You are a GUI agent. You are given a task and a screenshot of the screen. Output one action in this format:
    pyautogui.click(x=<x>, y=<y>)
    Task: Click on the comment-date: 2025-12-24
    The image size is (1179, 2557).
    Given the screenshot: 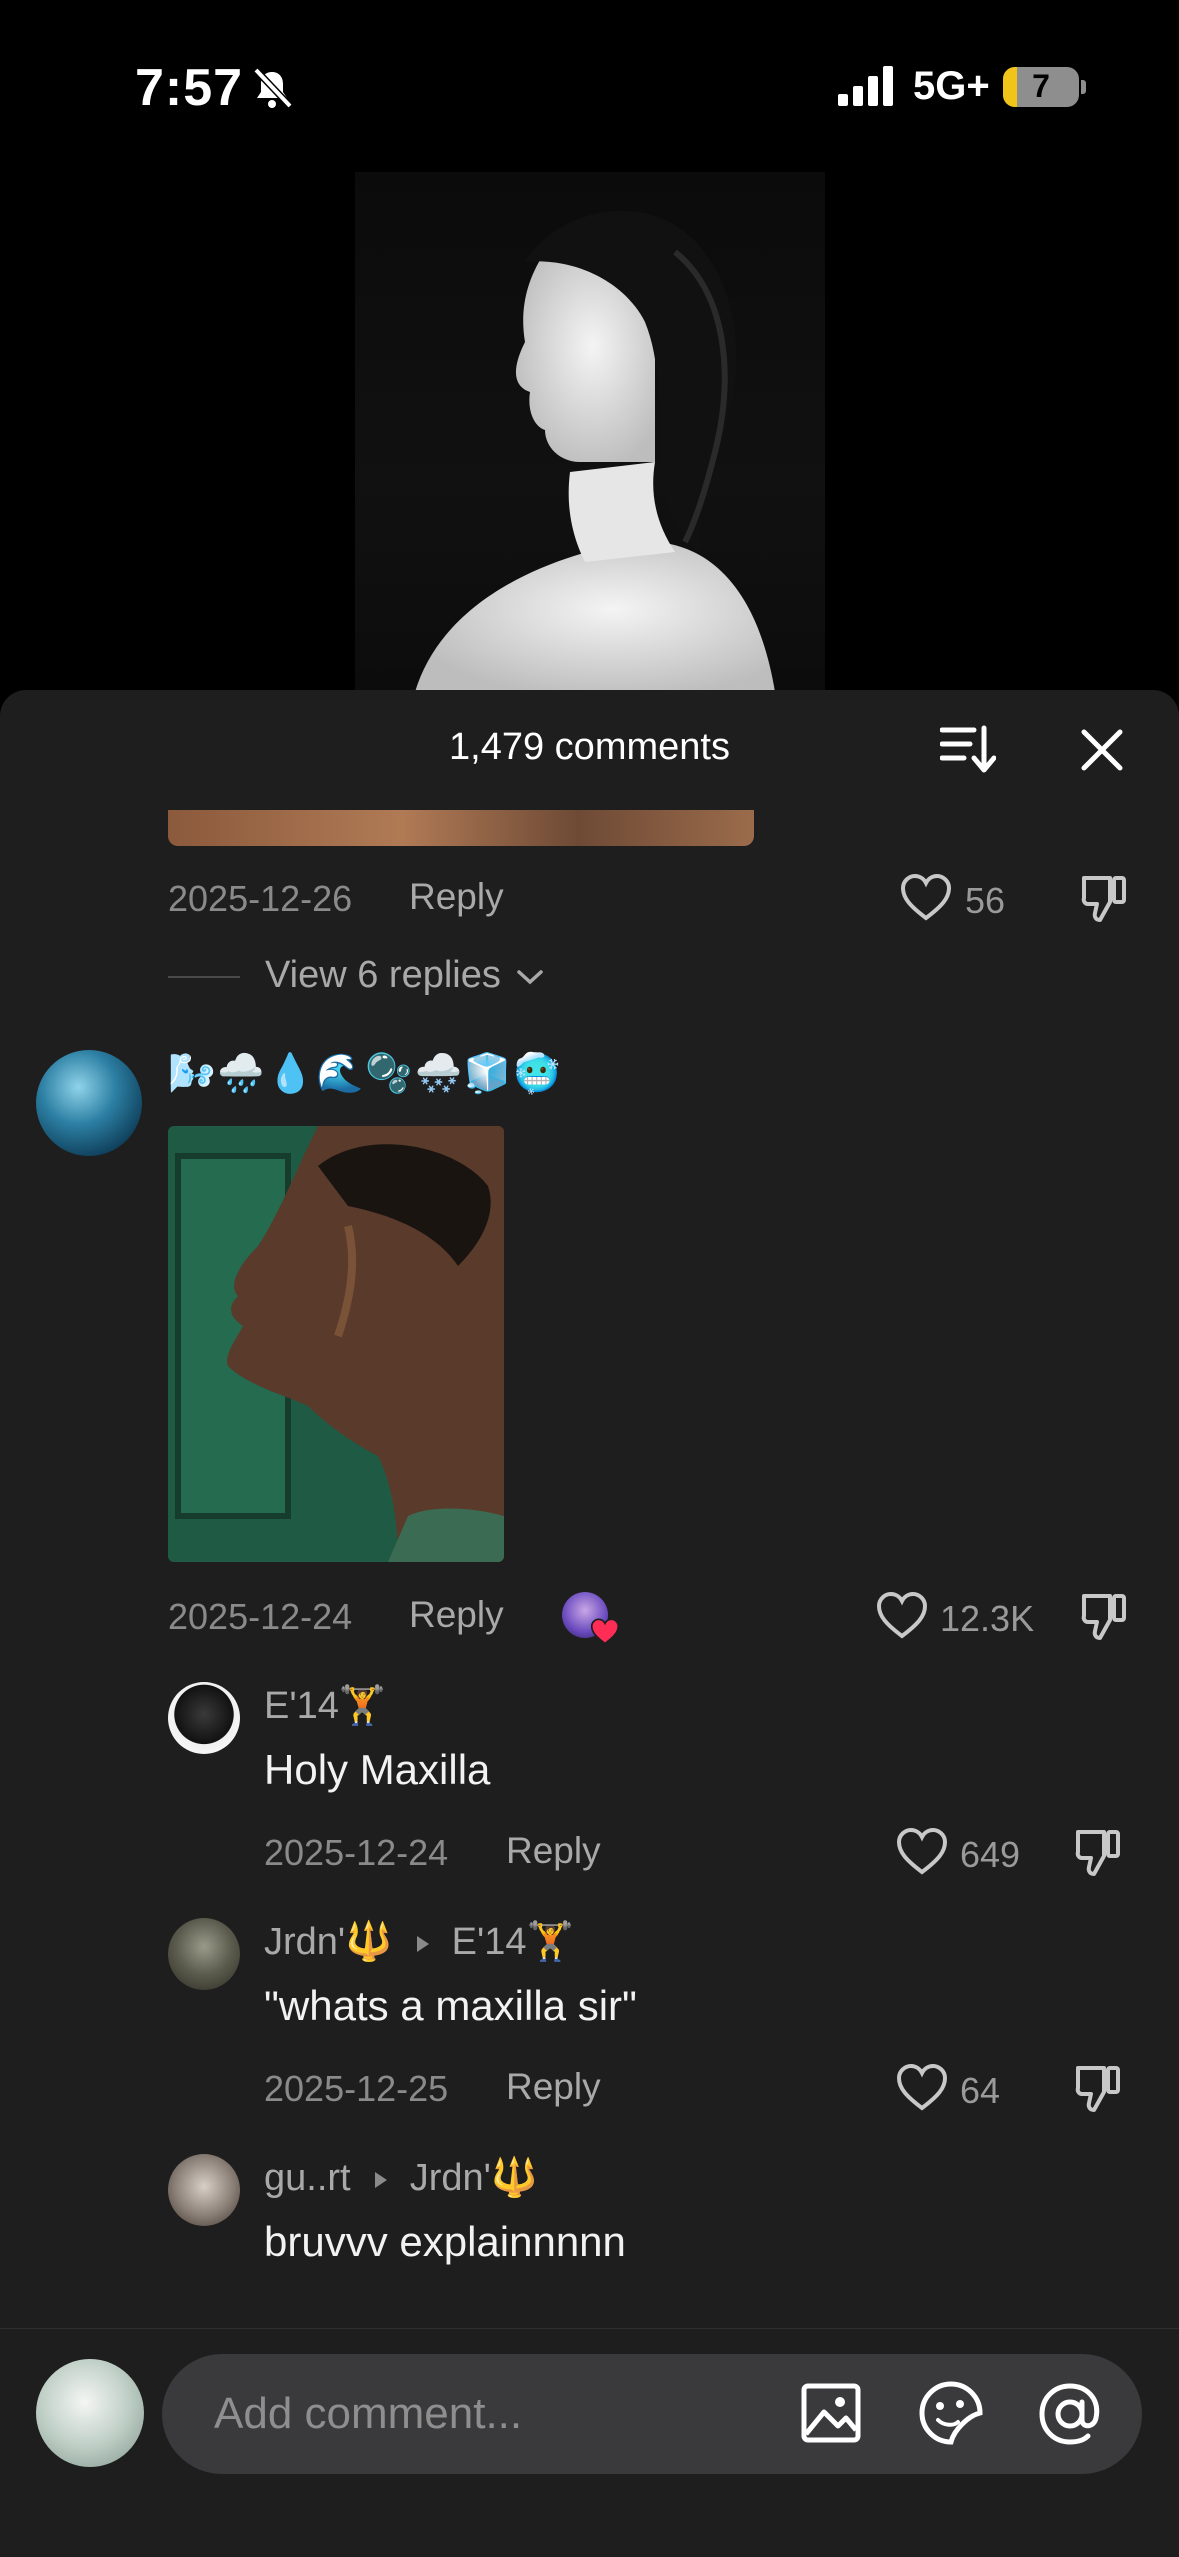 What is the action you would take?
    pyautogui.click(x=260, y=1616)
    